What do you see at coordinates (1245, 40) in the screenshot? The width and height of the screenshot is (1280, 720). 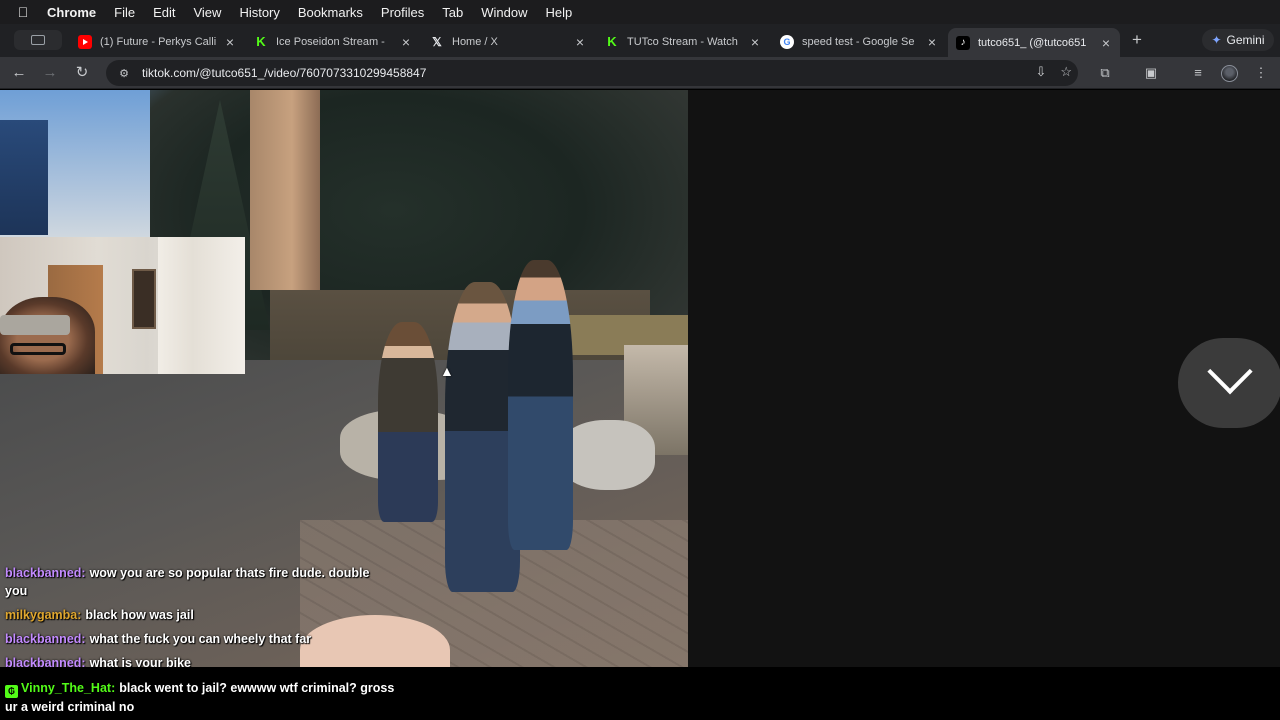 I see `gemini-label: Gemini` at bounding box center [1245, 40].